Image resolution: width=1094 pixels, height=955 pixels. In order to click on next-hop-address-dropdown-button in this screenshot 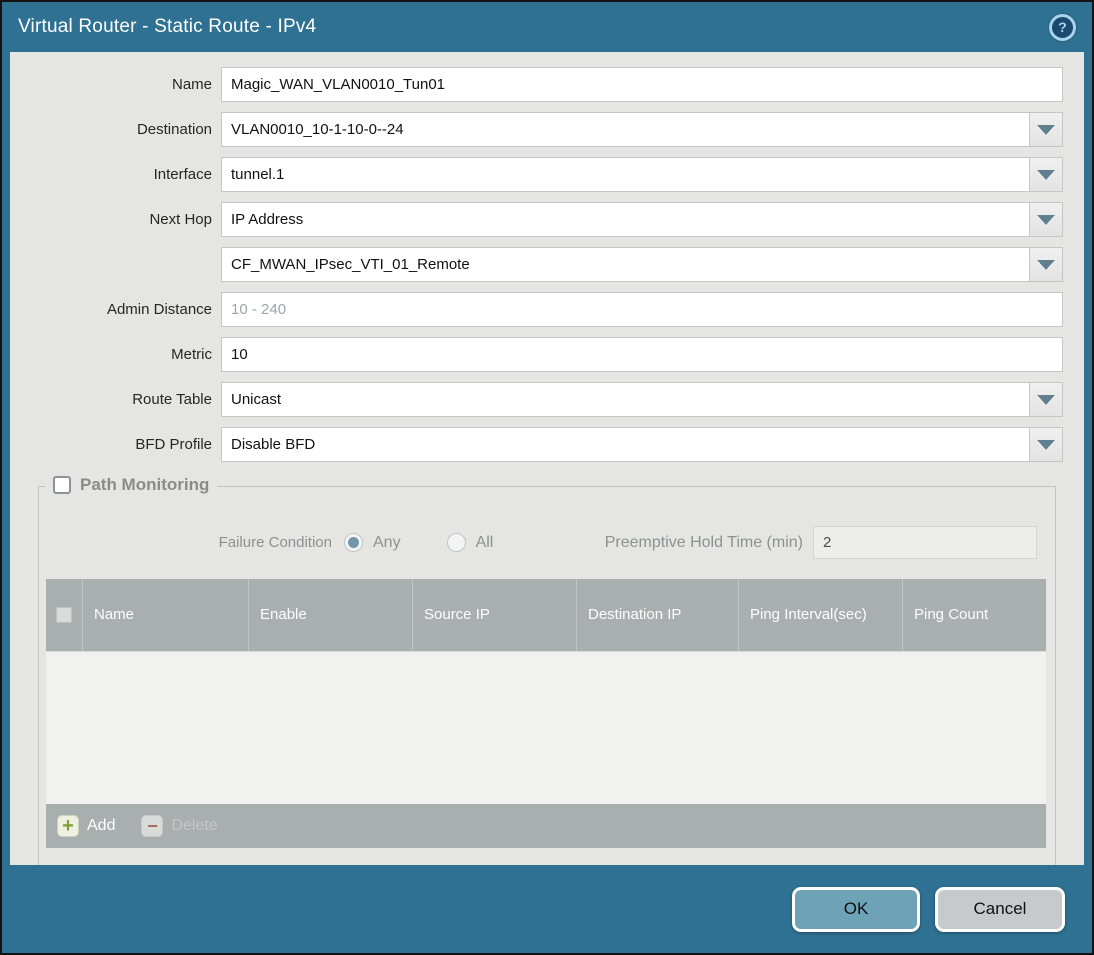, I will do `click(1046, 264)`.